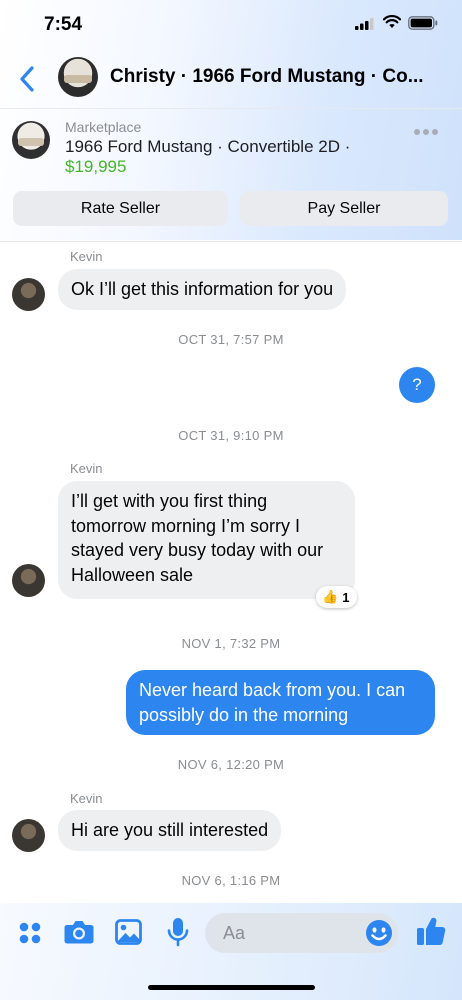 Image resolution: width=462 pixels, height=1000 pixels. What do you see at coordinates (96, 166) in the screenshot?
I see `listing-price: $19,995` at bounding box center [96, 166].